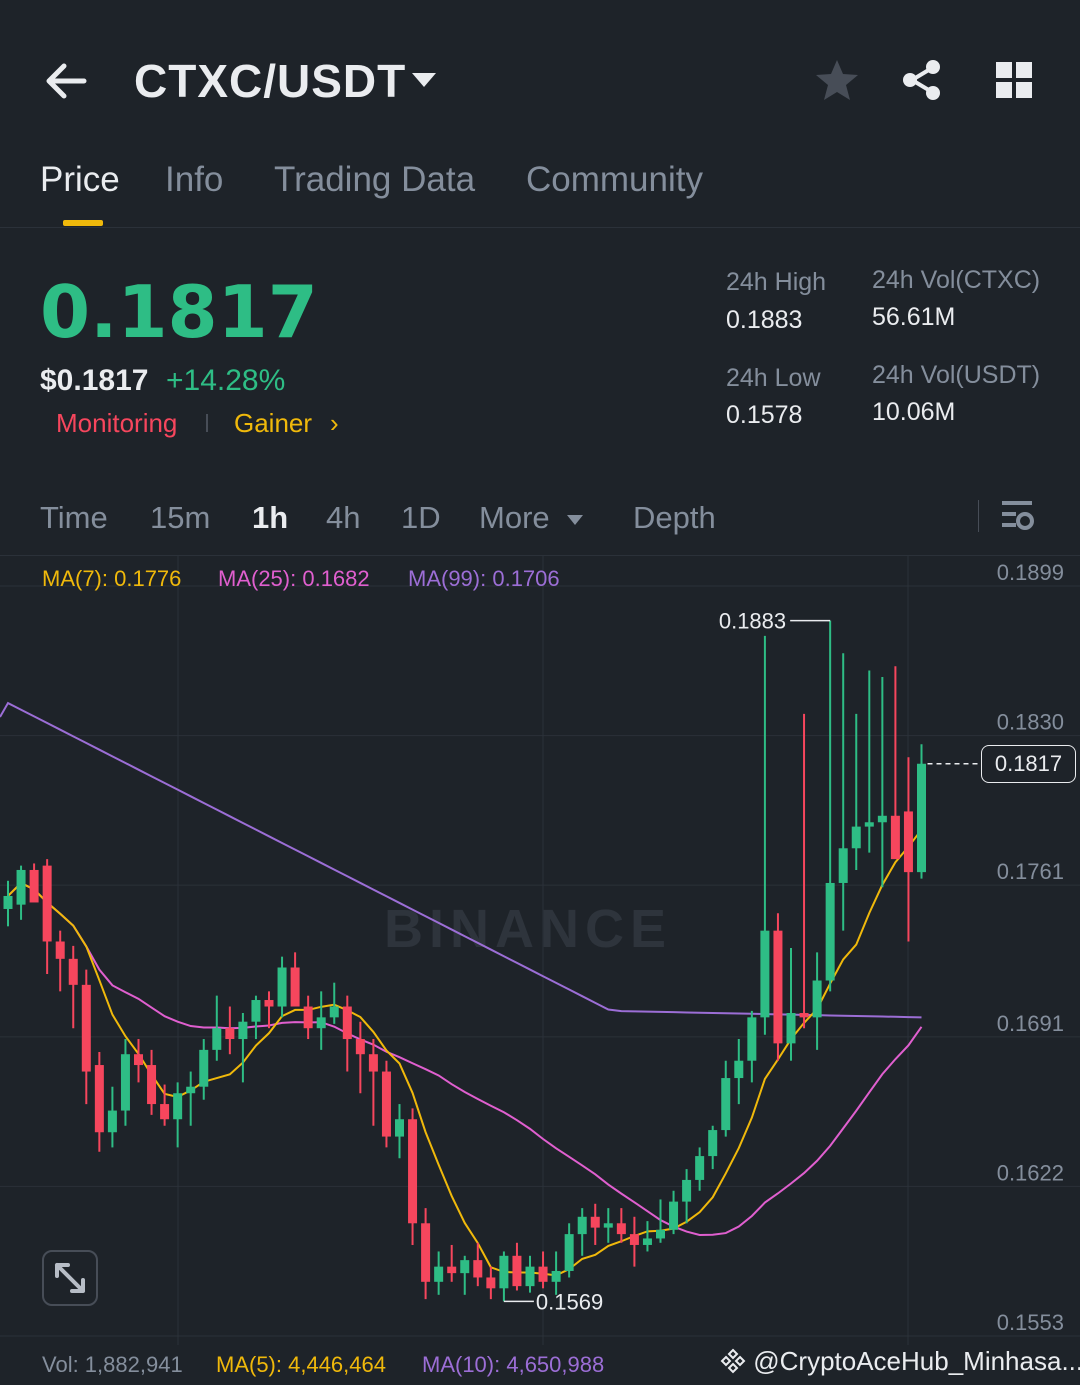 The height and width of the screenshot is (1385, 1080). I want to click on star-icon, so click(837, 80).